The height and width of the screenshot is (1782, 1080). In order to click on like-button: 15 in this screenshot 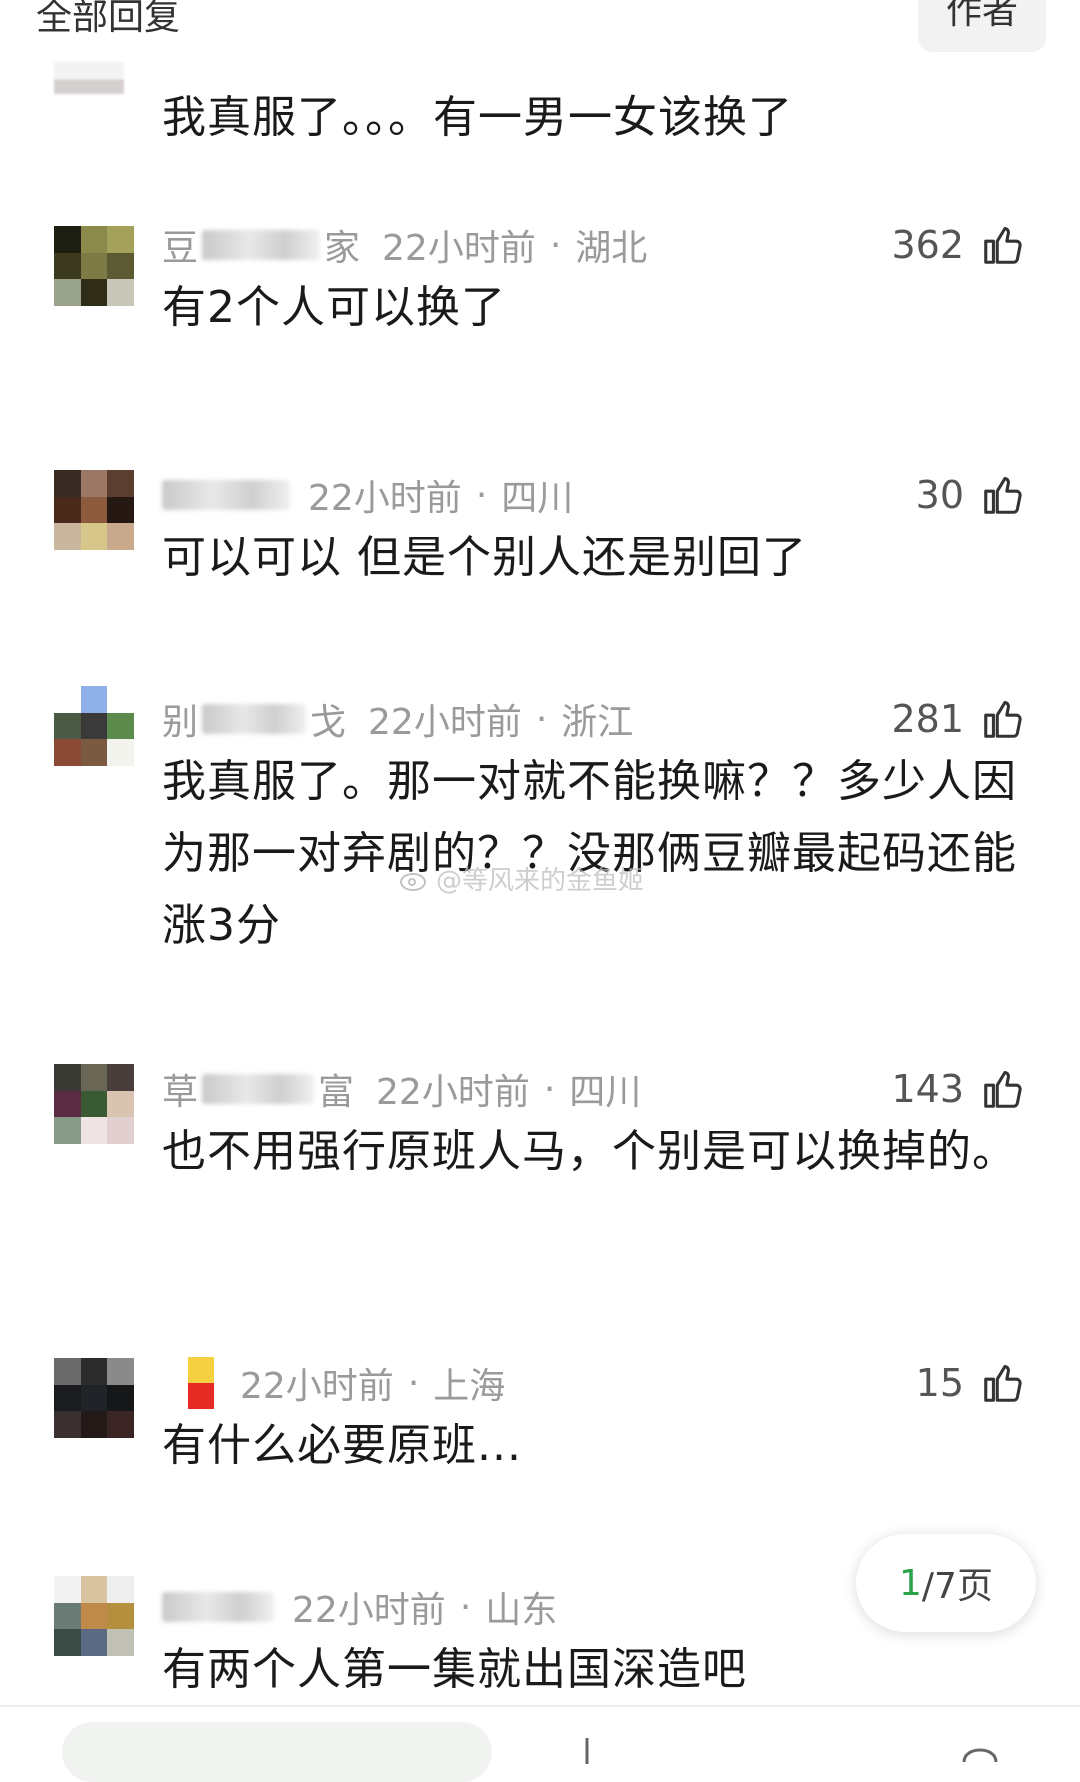, I will do `click(971, 1383)`.